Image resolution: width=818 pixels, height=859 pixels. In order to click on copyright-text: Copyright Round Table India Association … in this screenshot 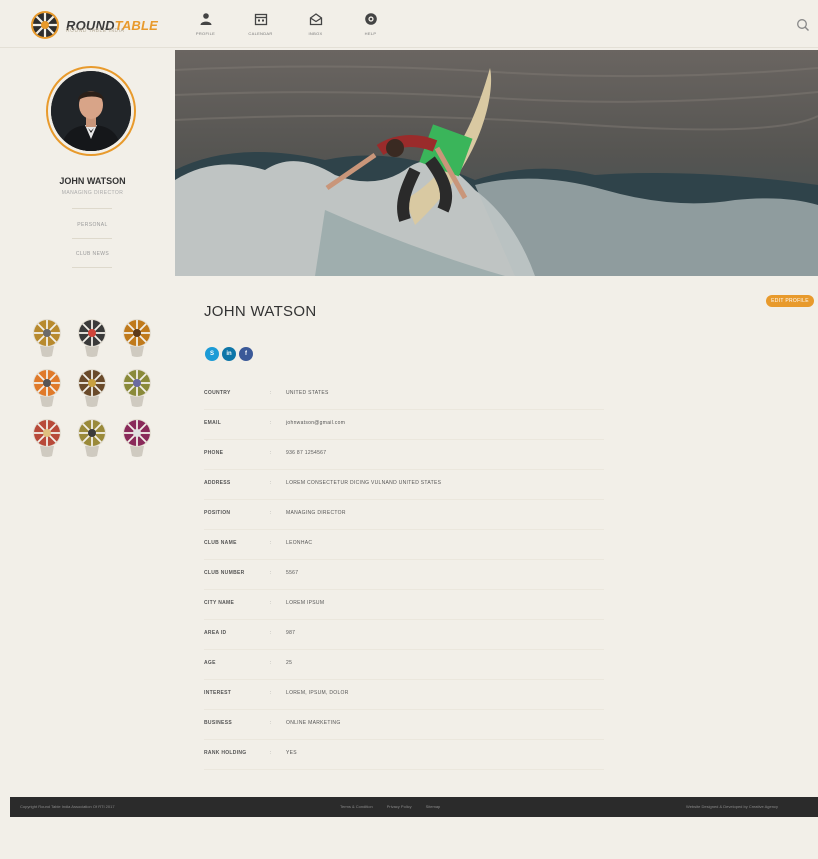, I will do `click(67, 806)`.